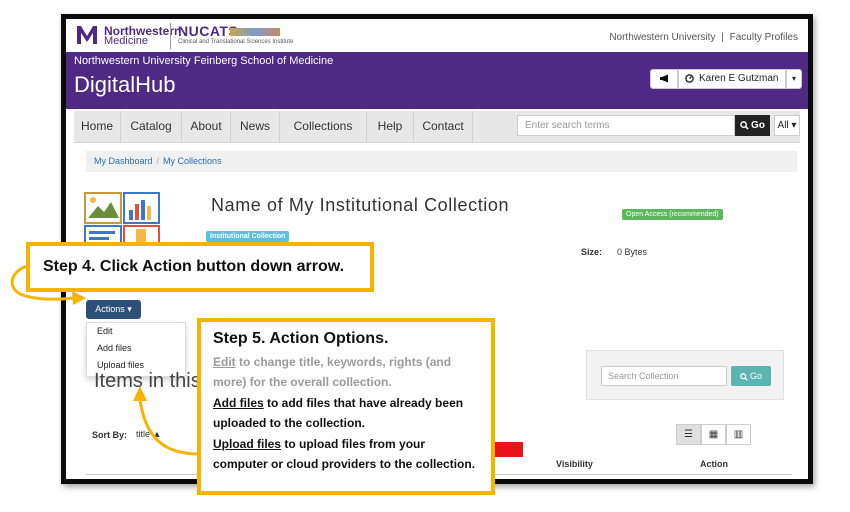 The height and width of the screenshot is (512, 850). Describe the element at coordinates (224, 361) in the screenshot. I see `step5-edit-link: Edit` at that location.